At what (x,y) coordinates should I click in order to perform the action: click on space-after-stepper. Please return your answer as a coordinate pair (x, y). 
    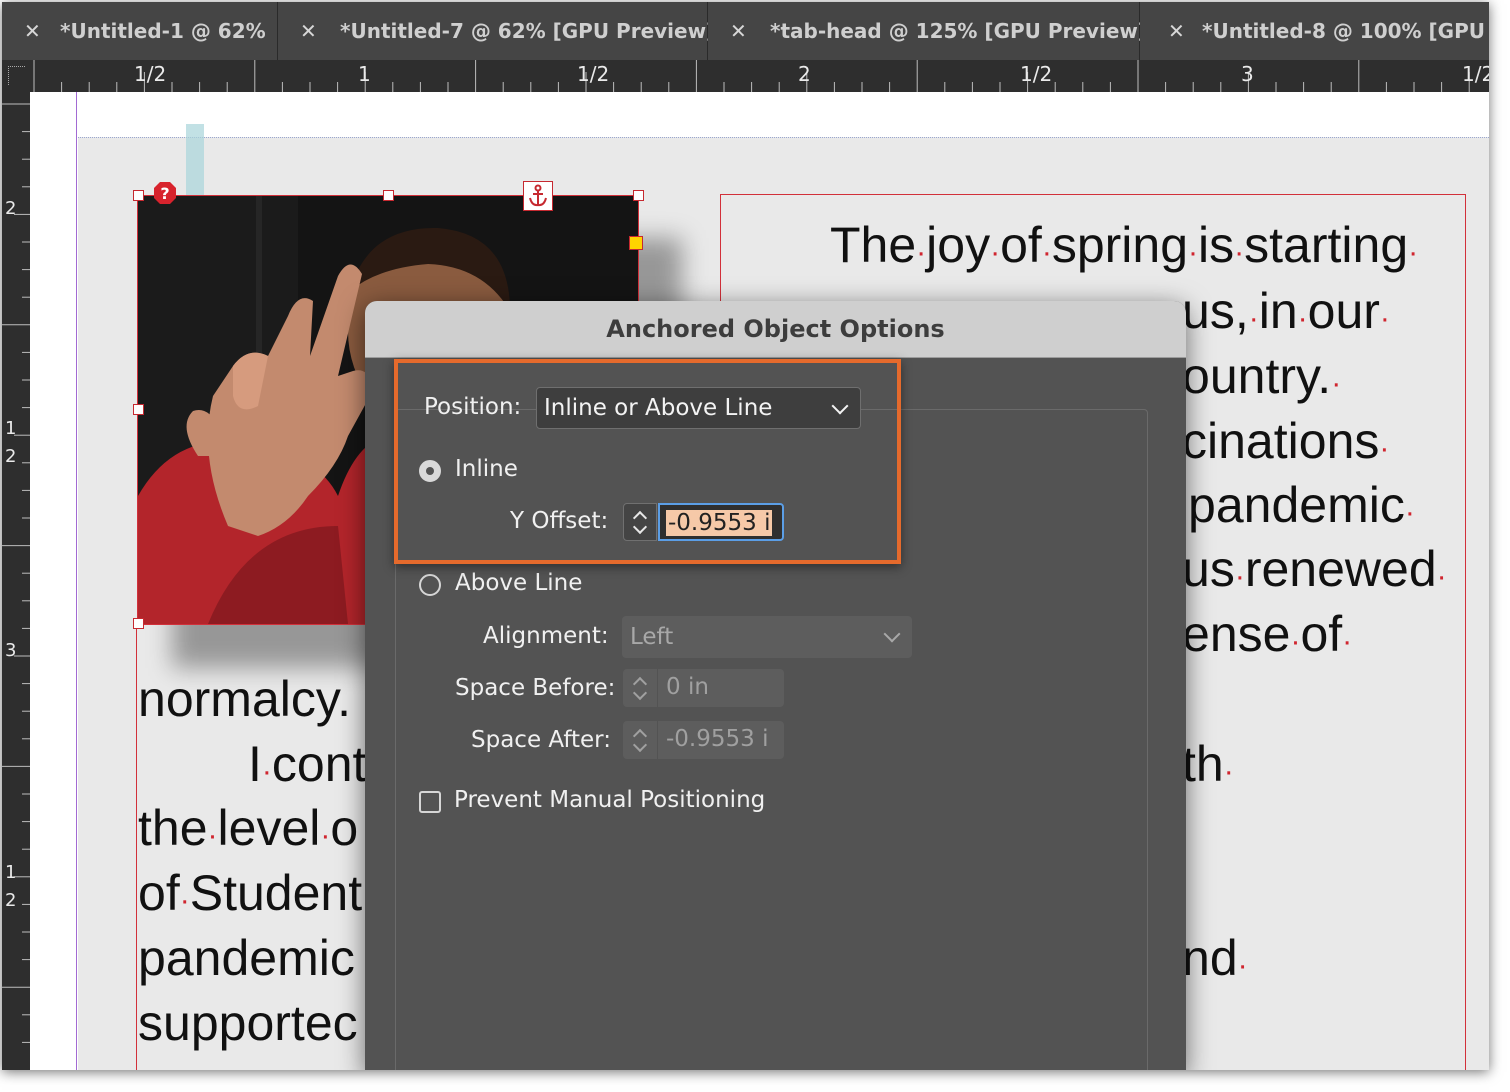
    Looking at the image, I should click on (640, 740).